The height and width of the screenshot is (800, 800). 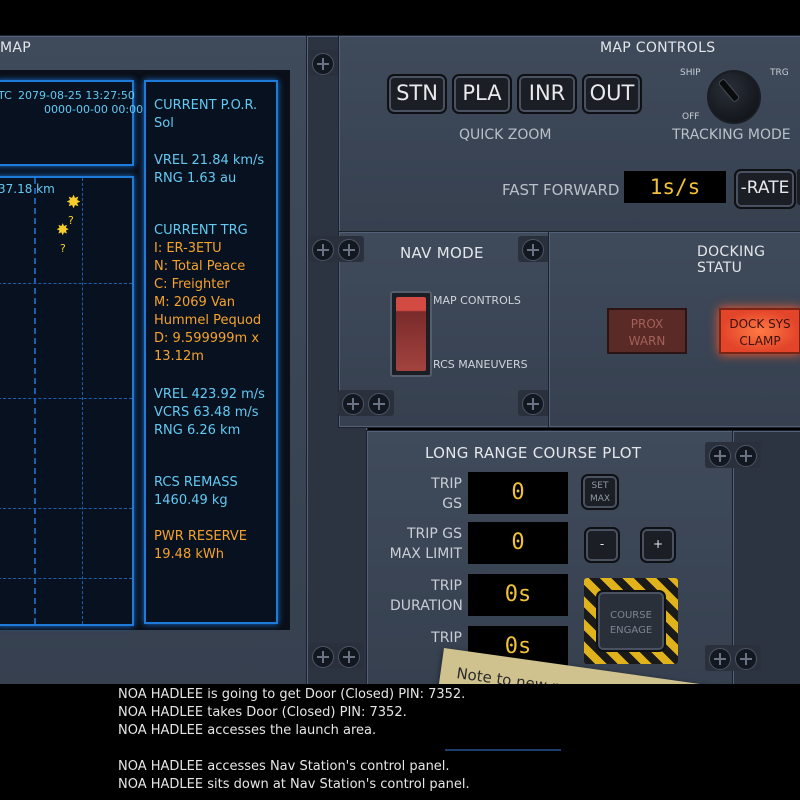 What do you see at coordinates (206, 412) in the screenshot?
I see `vcrs-trg: VCRS 63.48 m/s` at bounding box center [206, 412].